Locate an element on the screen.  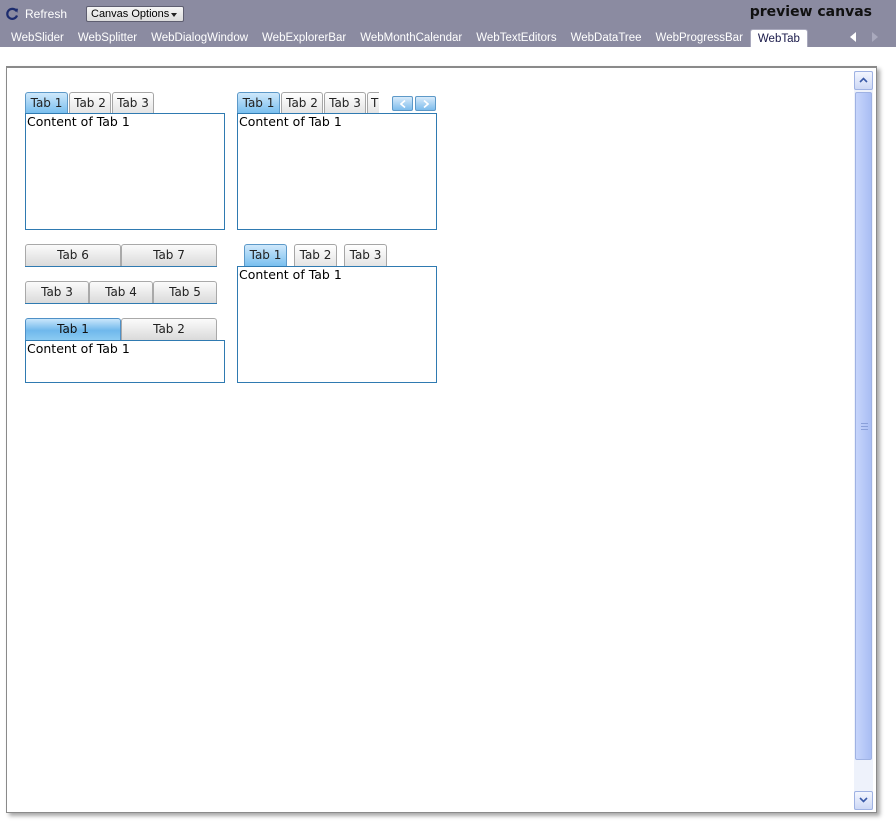
tab-scroll-left-button is located at coordinates (402, 103).